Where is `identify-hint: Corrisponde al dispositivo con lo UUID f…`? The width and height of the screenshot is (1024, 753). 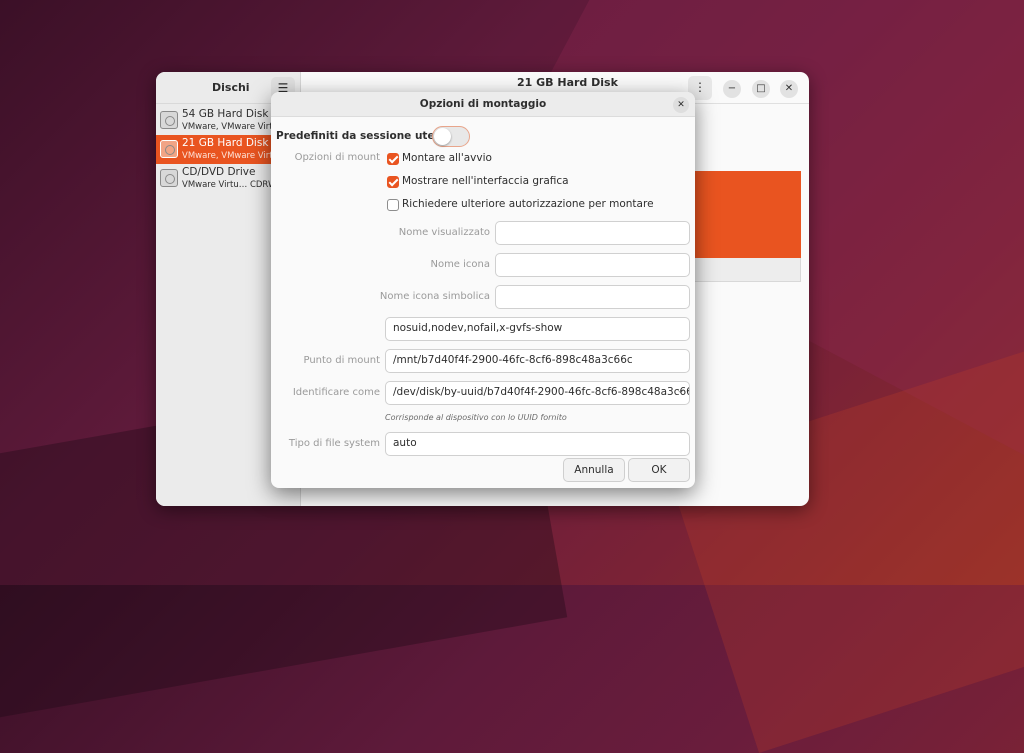 identify-hint: Corrisponde al dispositivo con lo UUID f… is located at coordinates (476, 417).